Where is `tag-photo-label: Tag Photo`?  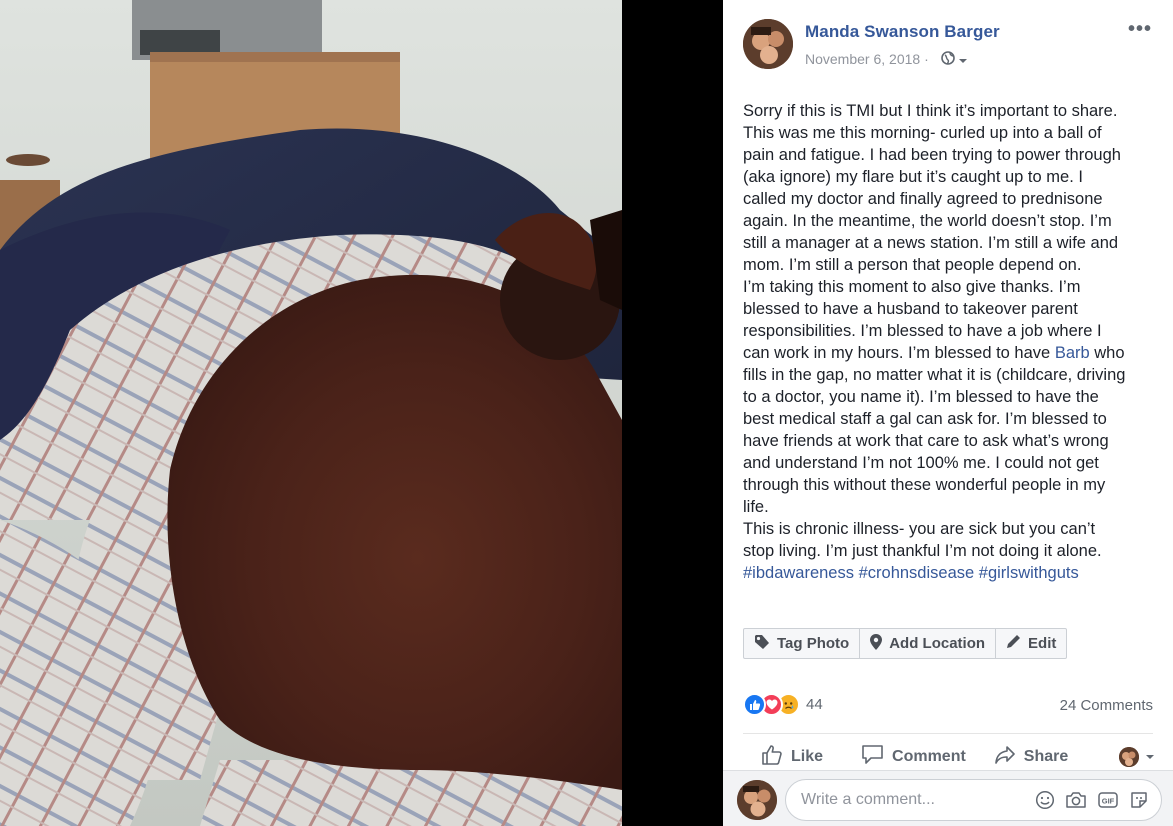
tag-photo-label: Tag Photo is located at coordinates (813, 643).